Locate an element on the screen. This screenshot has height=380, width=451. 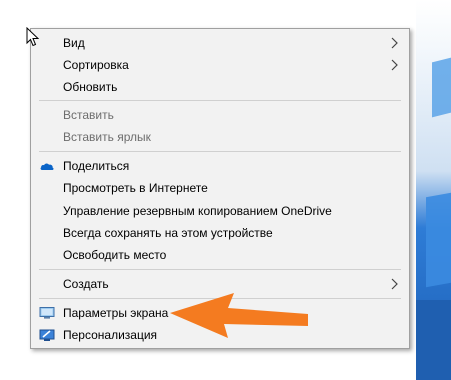
mouse-cursor-icon is located at coordinates (33, 37).